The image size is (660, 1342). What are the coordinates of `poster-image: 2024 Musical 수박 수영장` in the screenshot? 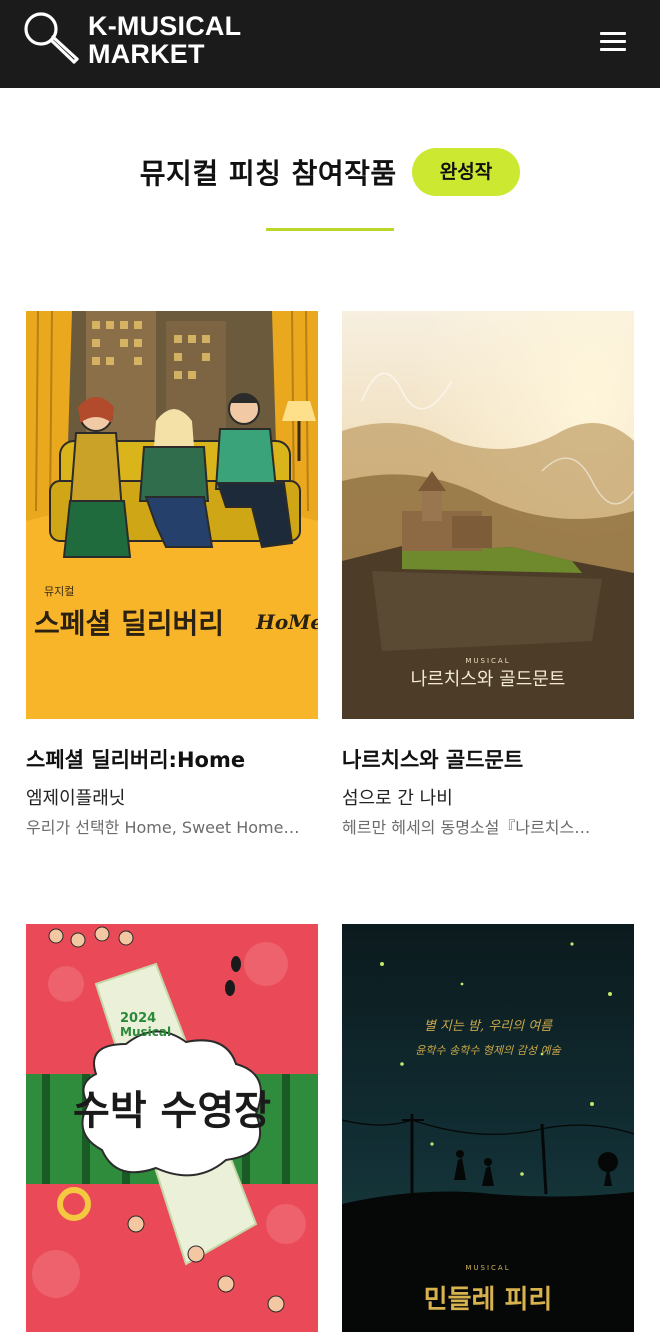 It's located at (172, 1128).